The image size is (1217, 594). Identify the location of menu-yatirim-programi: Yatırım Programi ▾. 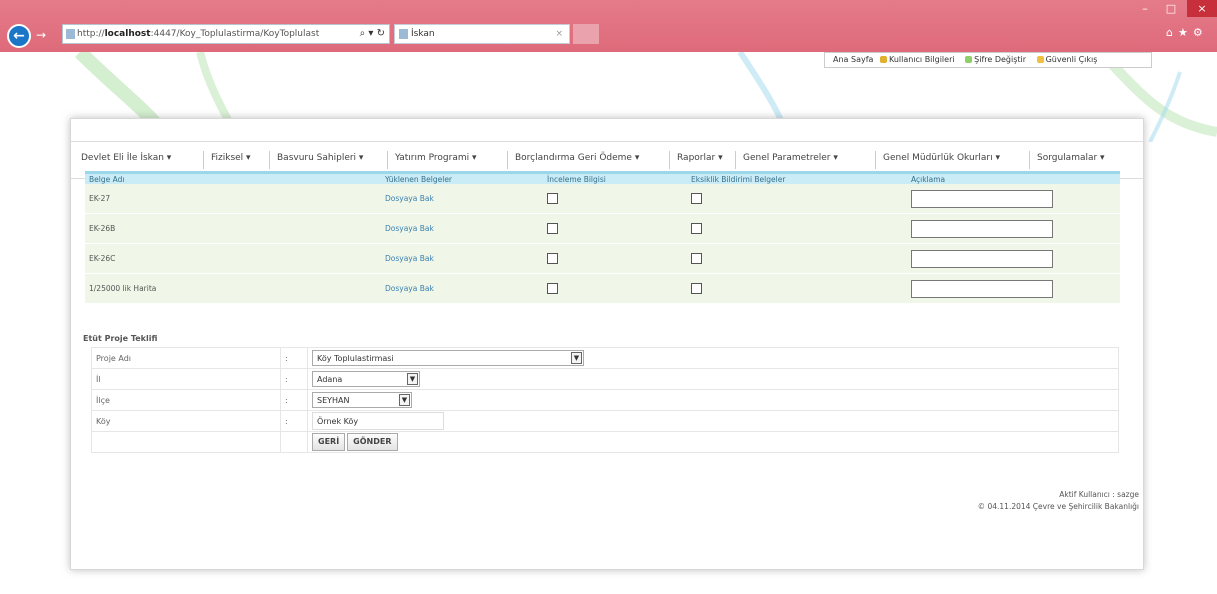
(435, 158).